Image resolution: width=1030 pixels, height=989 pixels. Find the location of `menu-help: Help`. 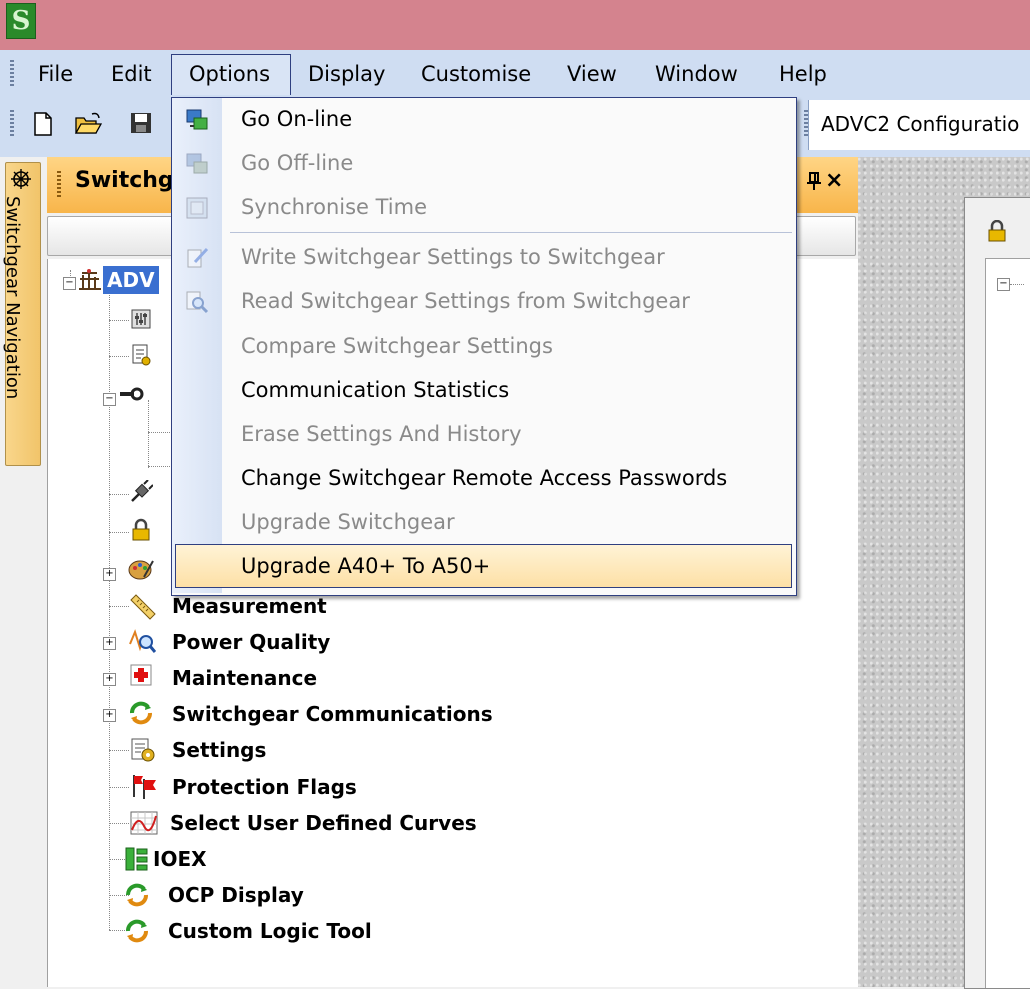

menu-help: Help is located at coordinates (803, 72).